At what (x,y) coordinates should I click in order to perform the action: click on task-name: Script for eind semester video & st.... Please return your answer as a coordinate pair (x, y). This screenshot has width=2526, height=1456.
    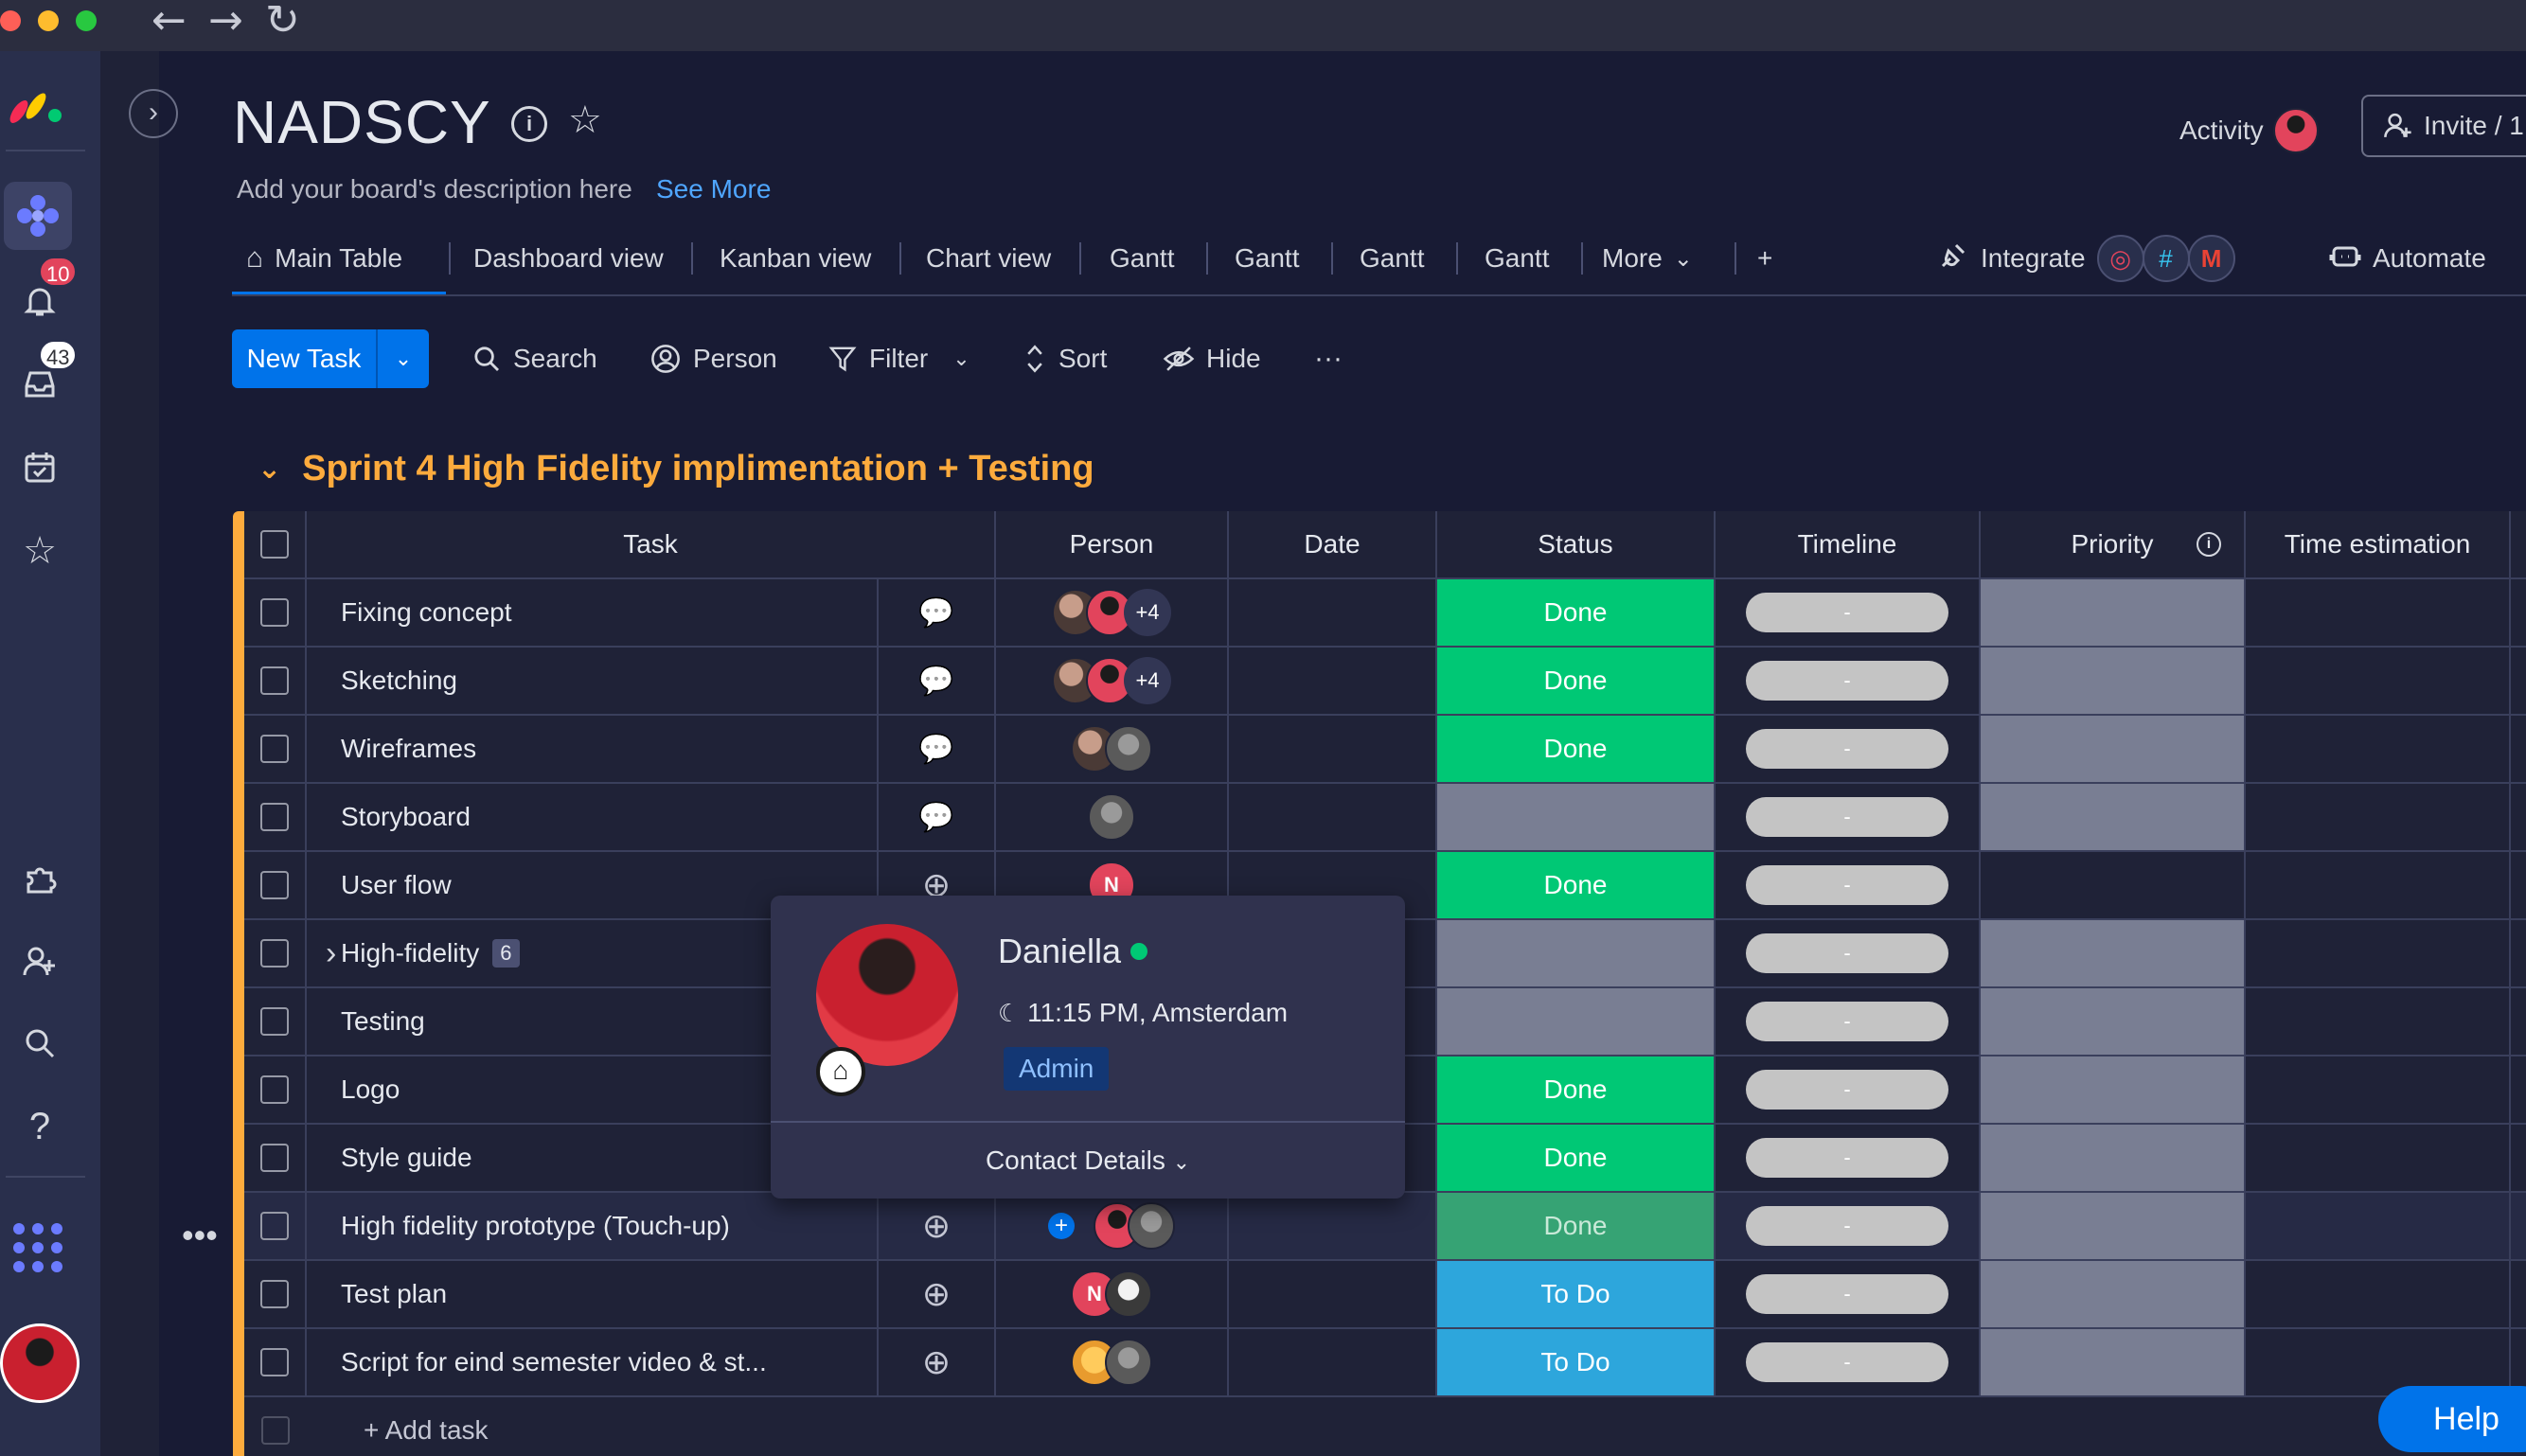
    Looking at the image, I should click on (537, 1362).